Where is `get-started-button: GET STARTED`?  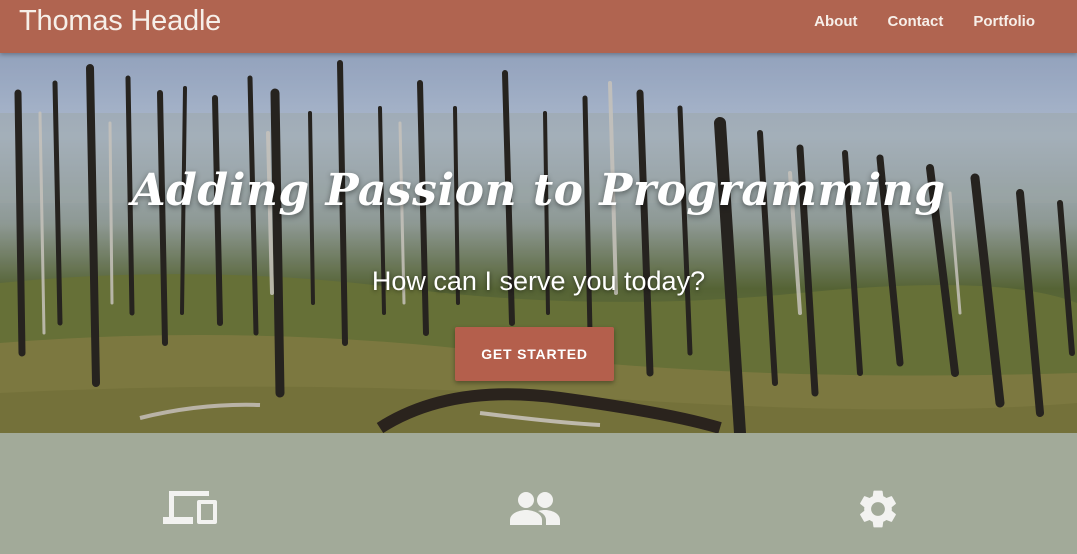
get-started-button: GET STARTED is located at coordinates (534, 354).